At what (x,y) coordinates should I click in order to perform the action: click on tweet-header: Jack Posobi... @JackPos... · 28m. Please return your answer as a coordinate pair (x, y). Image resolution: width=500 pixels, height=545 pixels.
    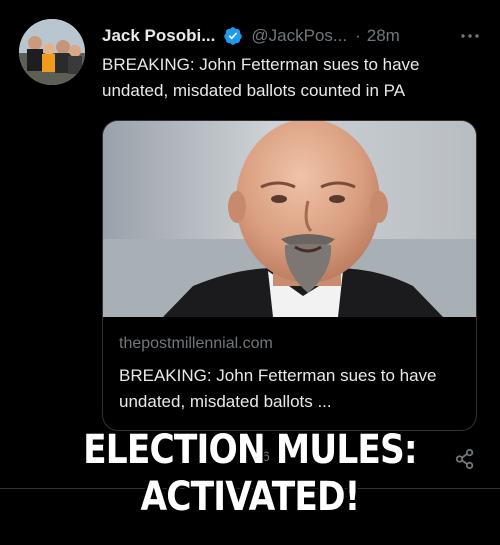
    Looking at the image, I should click on (292, 36).